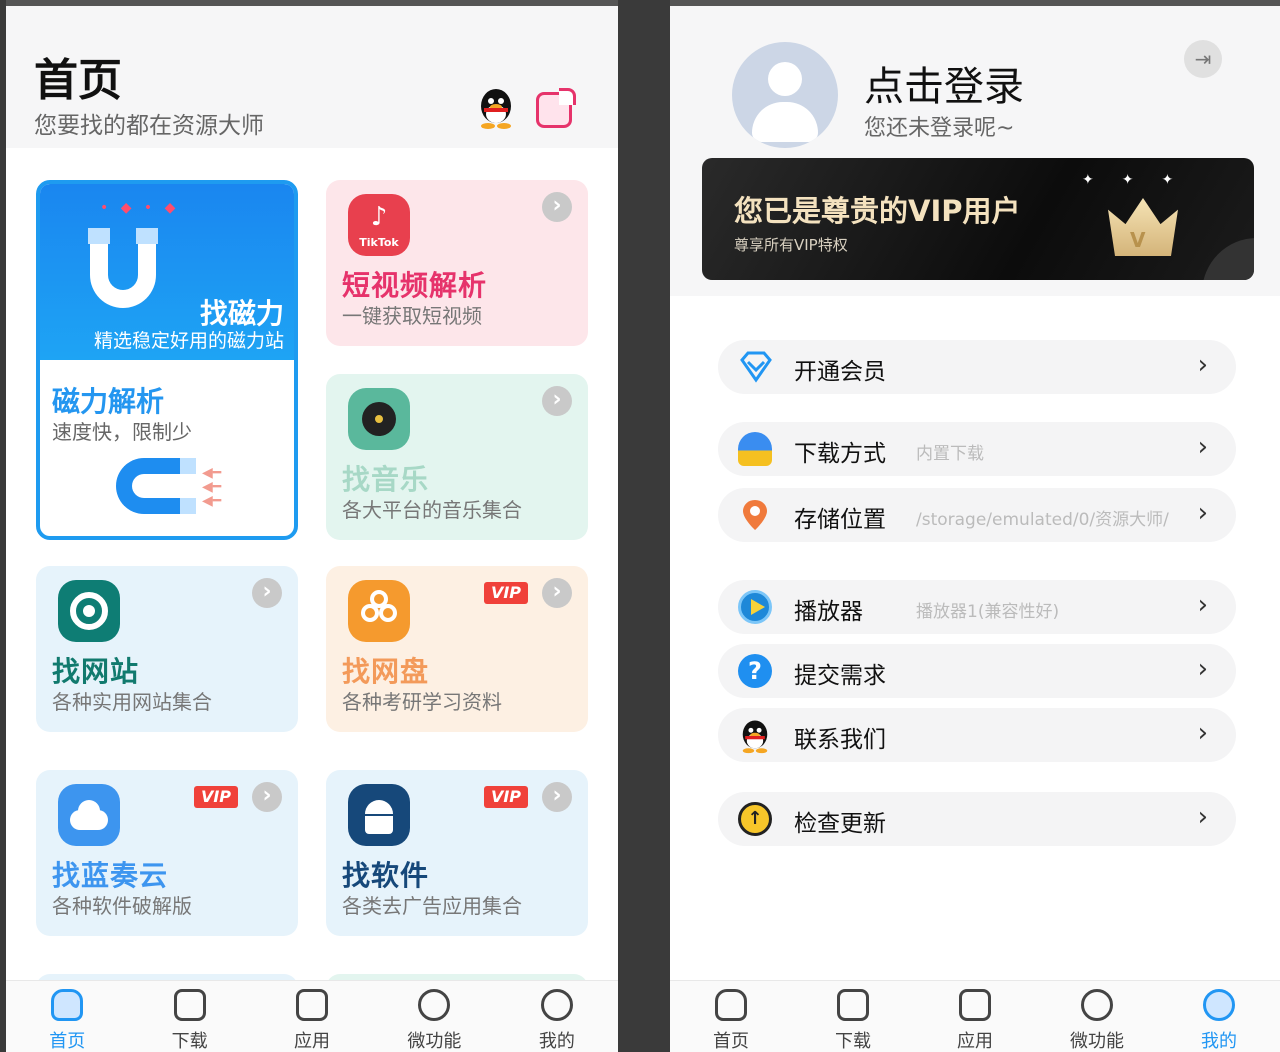 This screenshot has height=1052, width=1280. What do you see at coordinates (840, 454) in the screenshot?
I see `menu-label: 下载方式` at bounding box center [840, 454].